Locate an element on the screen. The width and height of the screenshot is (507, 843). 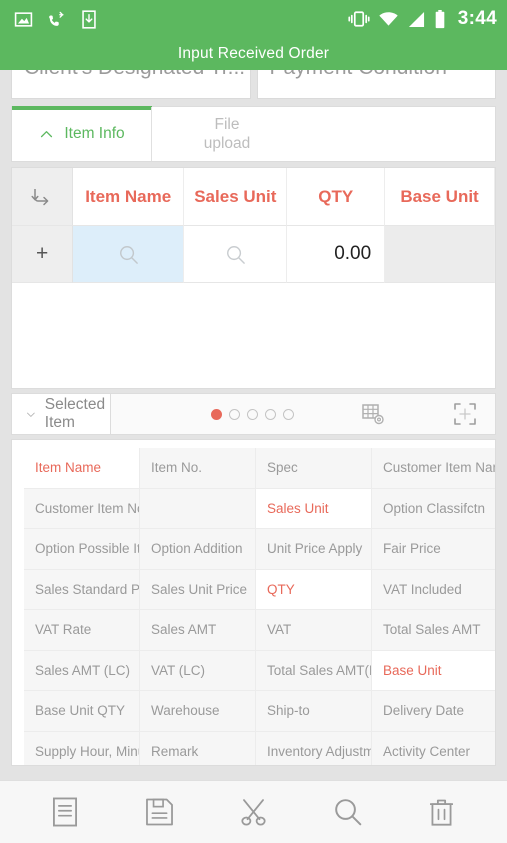
detail-field-inventory-adjustment: Inventory Adjustmer is located at coordinates (314, 748).